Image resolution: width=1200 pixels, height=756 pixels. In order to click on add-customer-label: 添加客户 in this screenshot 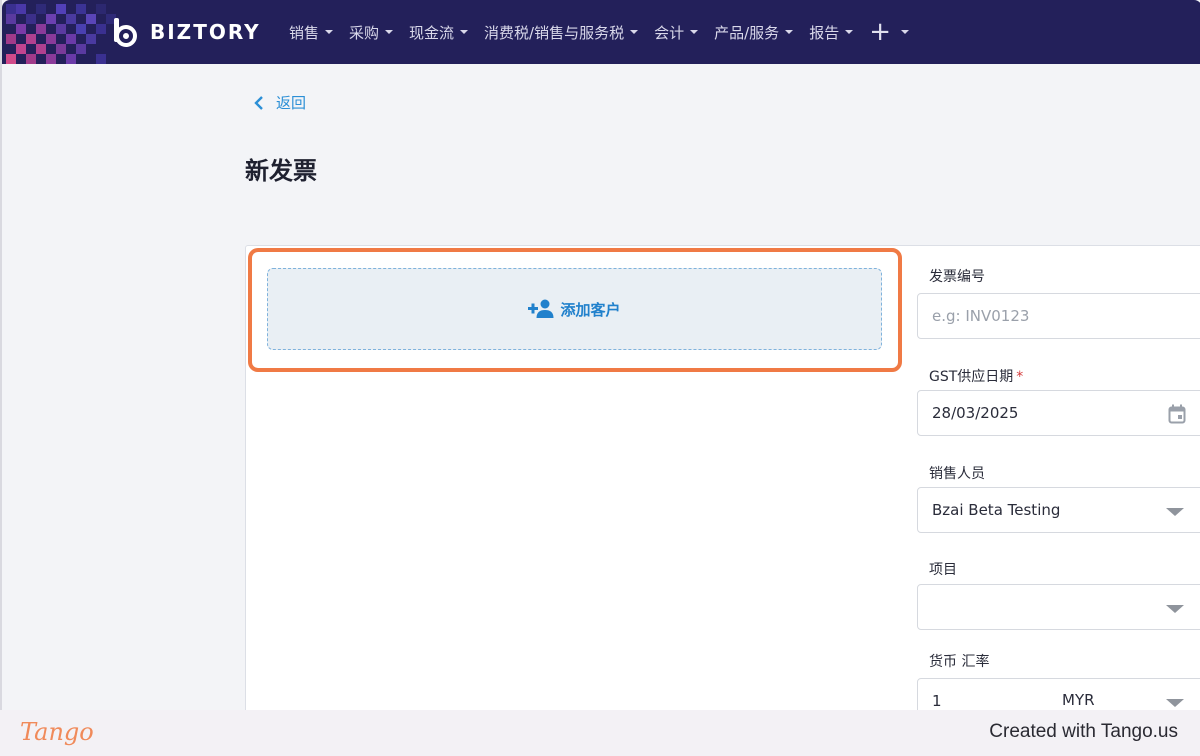, I will do `click(590, 309)`.